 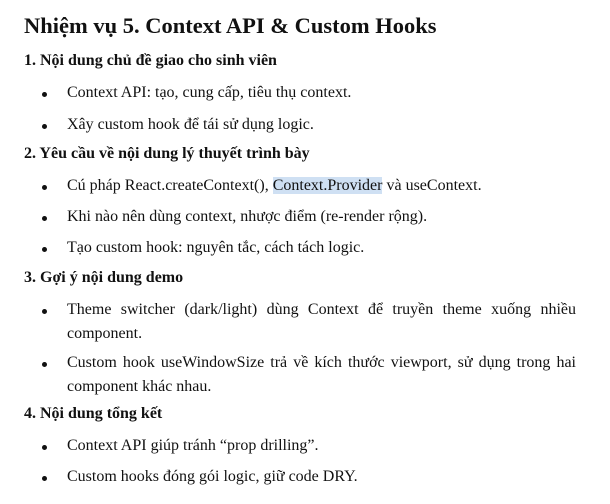 What do you see at coordinates (230, 25) in the screenshot?
I see `page-title: Nhiệm vụ 5. Context API & Custom Hooks` at bounding box center [230, 25].